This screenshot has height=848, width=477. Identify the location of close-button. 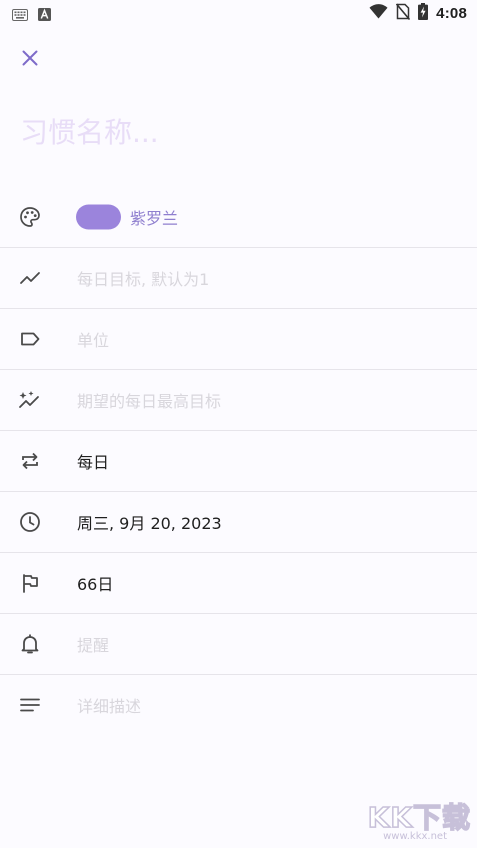
(30, 60).